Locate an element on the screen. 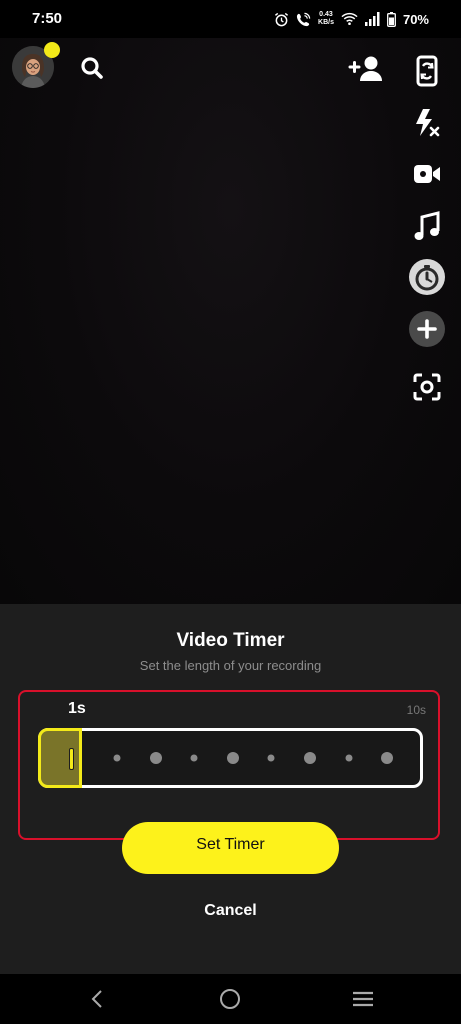  battery-percent: 70% is located at coordinates (415, 19).